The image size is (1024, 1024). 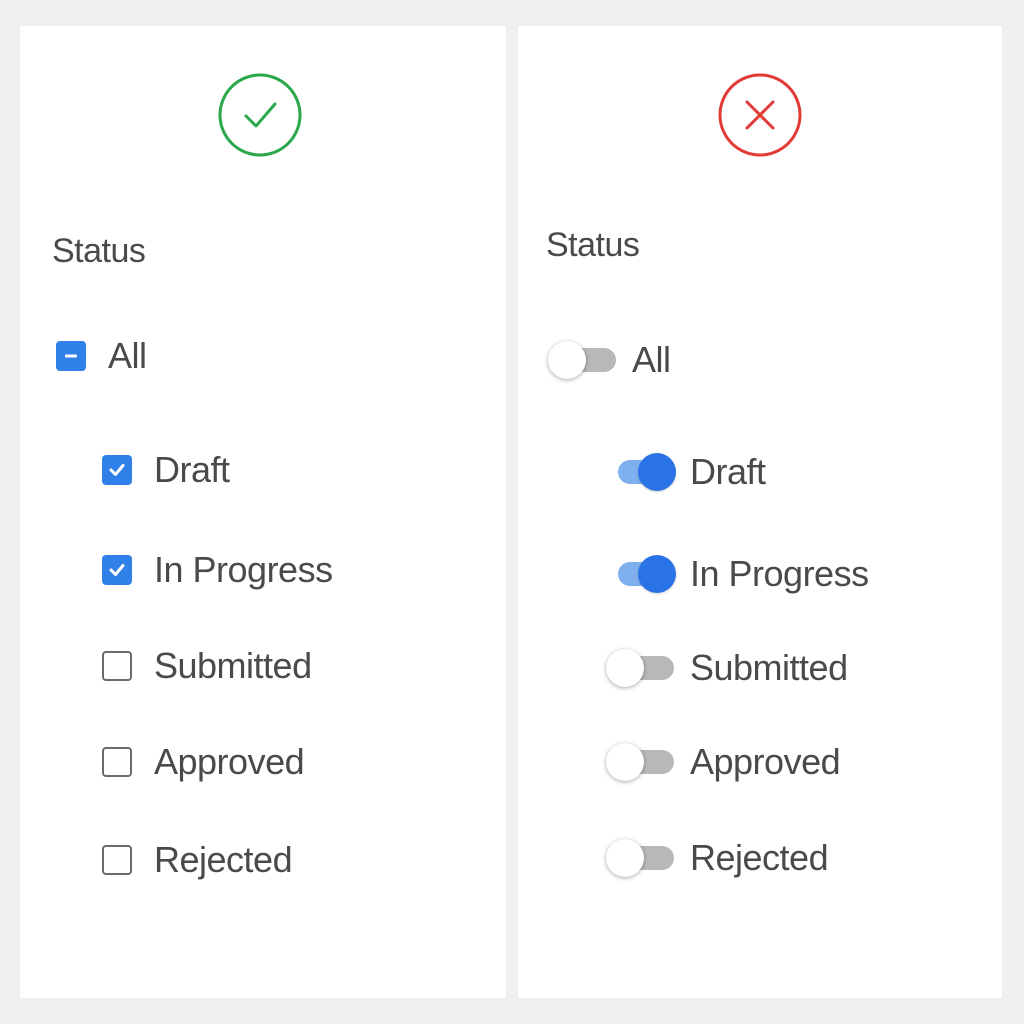 I want to click on checkbox-row-in-progress: In Progress, so click(x=217, y=570).